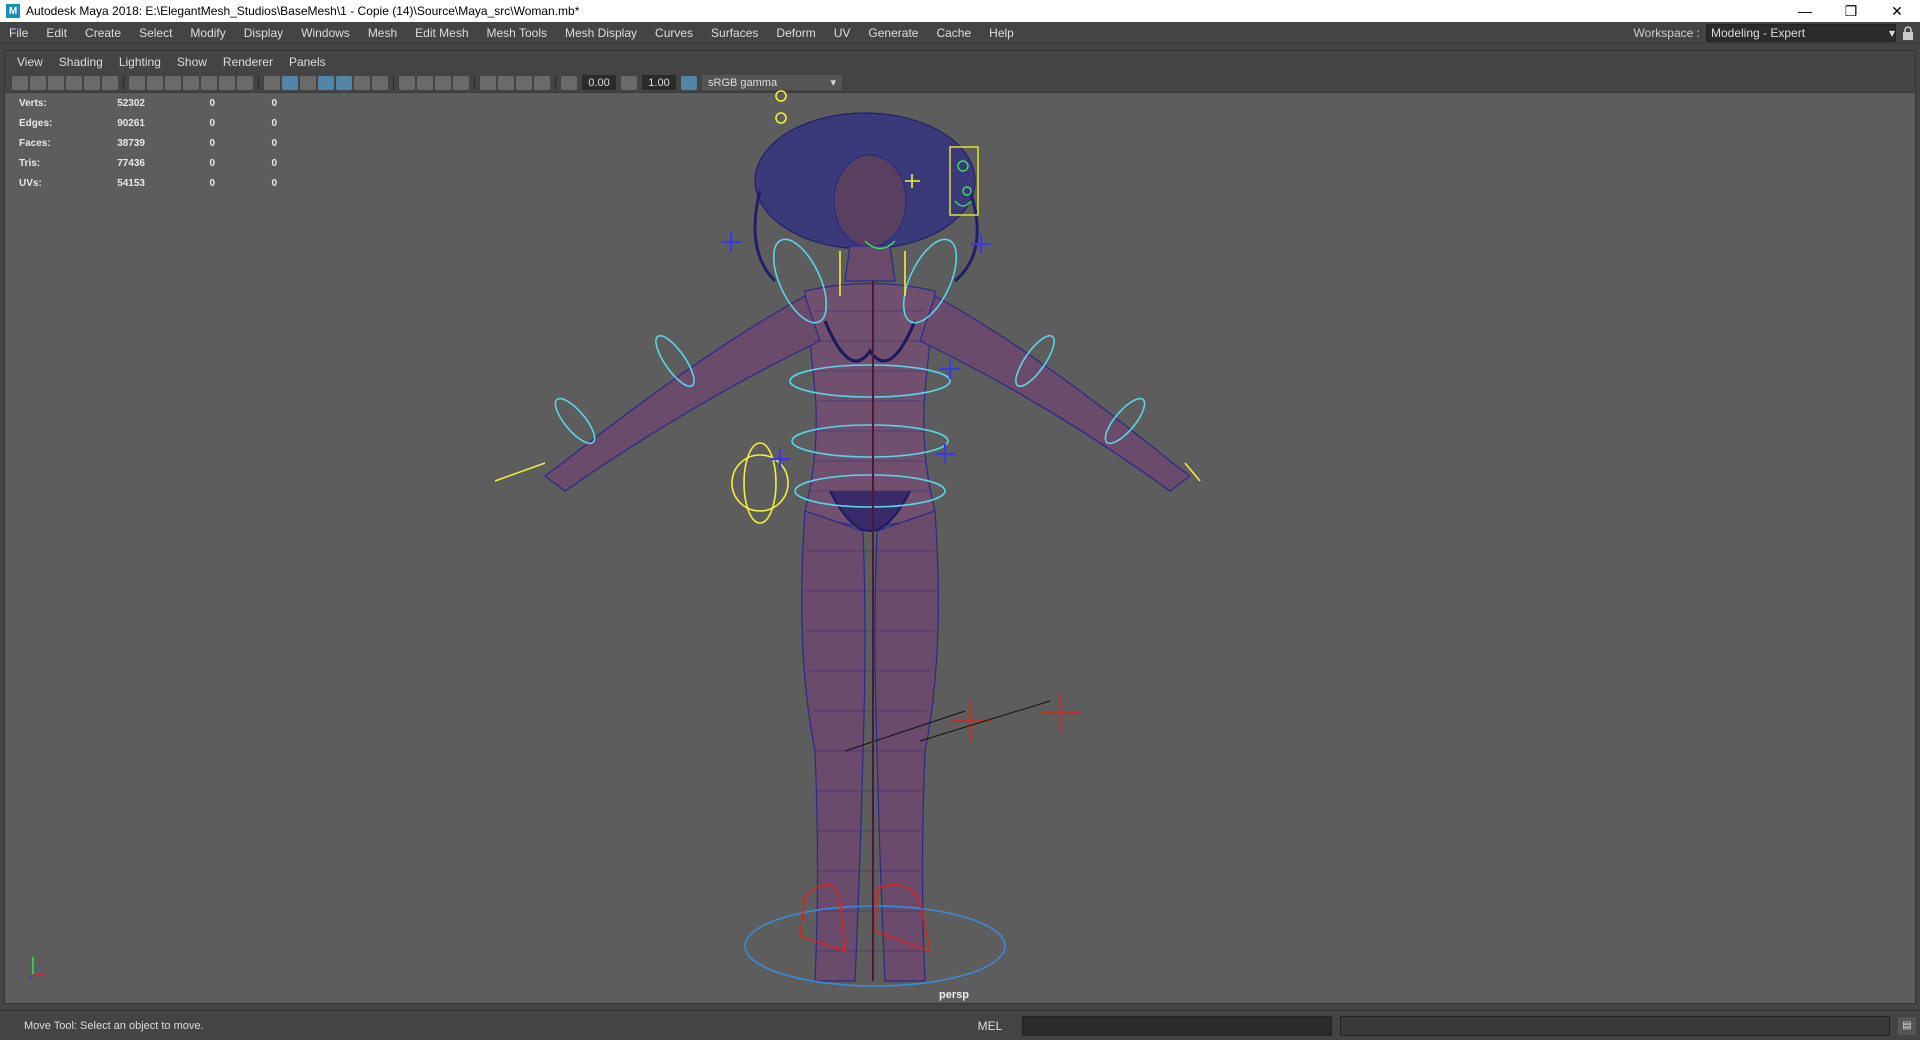 The width and height of the screenshot is (1920, 1040). I want to click on workspace-label: Workspace :, so click(1666, 33).